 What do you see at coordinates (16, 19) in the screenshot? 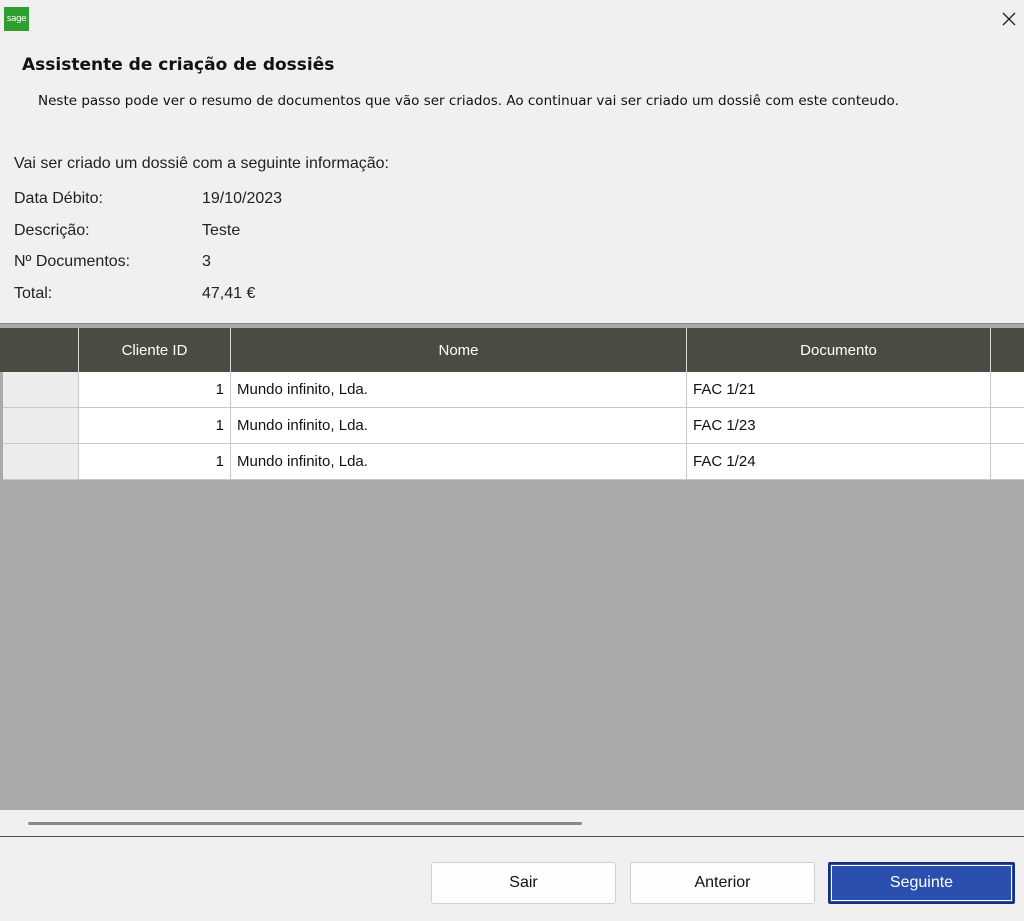
I see `sage-logo-icon: sage` at bounding box center [16, 19].